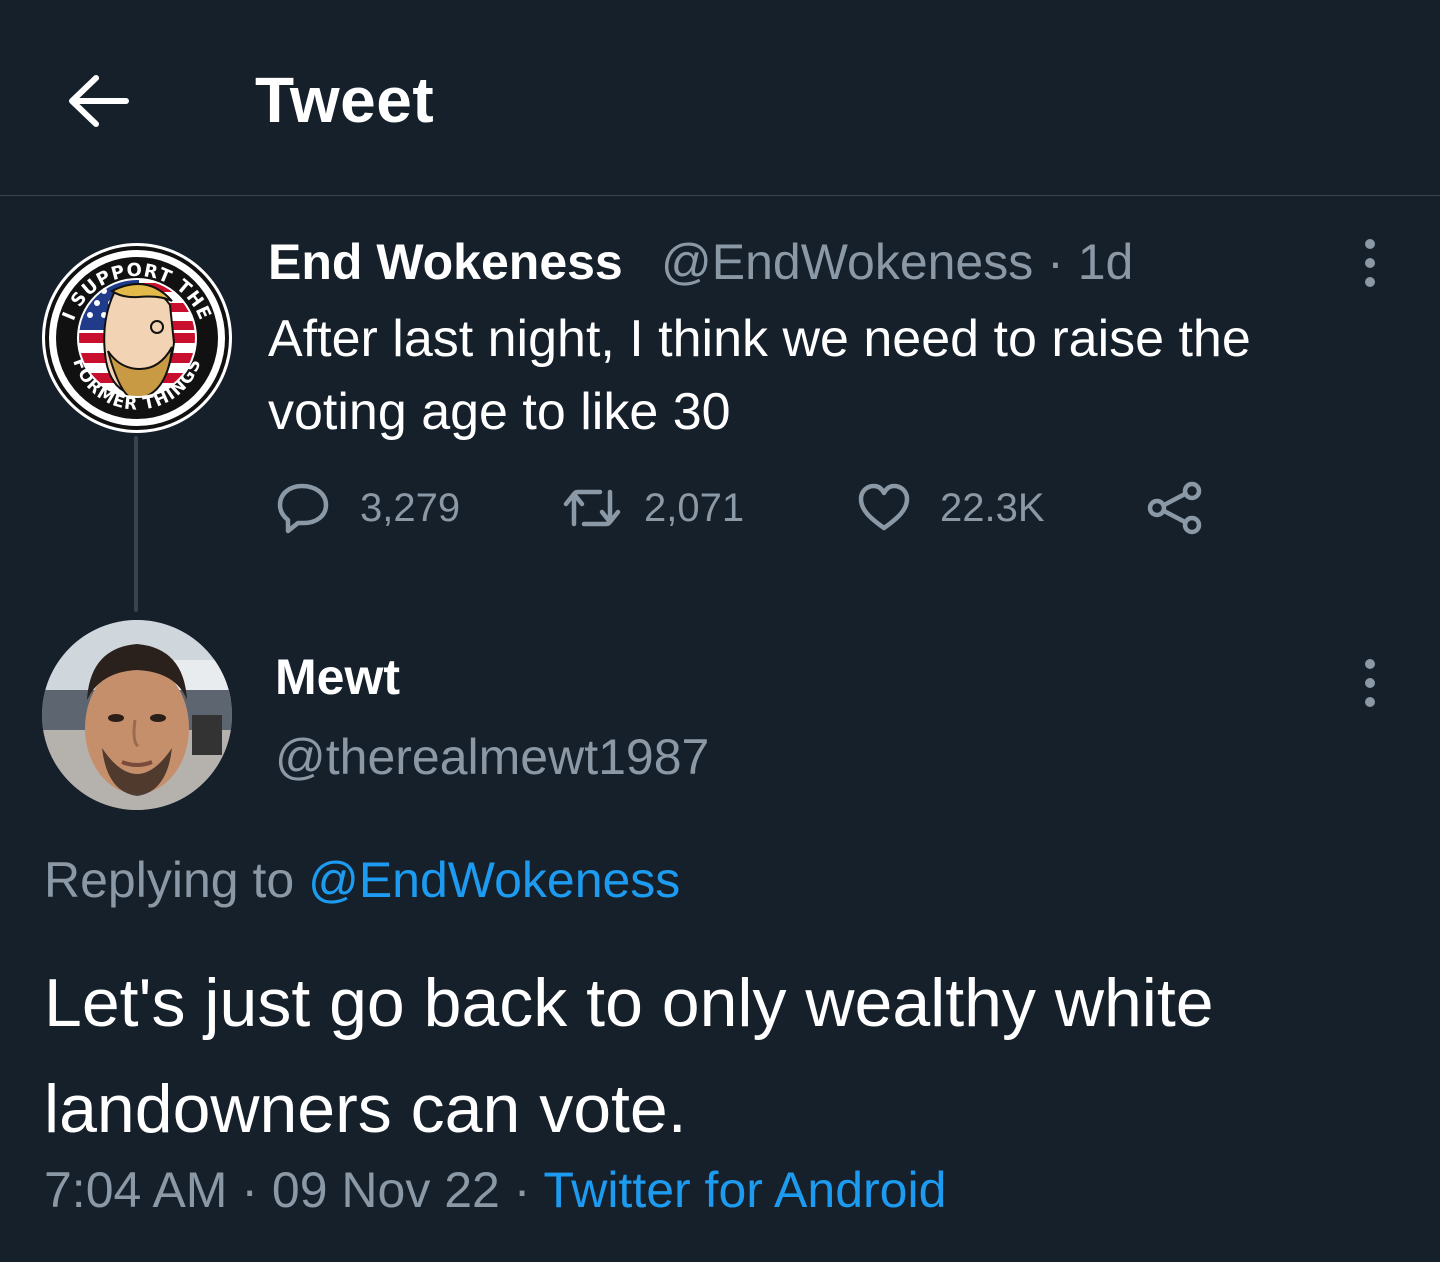 The width and height of the screenshot is (1440, 1262). Describe the element at coordinates (494, 880) in the screenshot. I see `replying-to-mention-link: @EndWokeness` at that location.